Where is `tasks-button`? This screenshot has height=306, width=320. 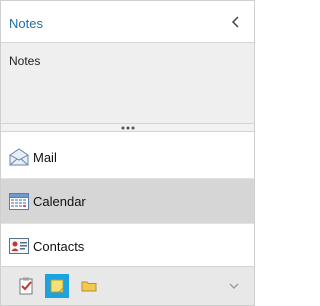 tasks-button is located at coordinates (26, 286).